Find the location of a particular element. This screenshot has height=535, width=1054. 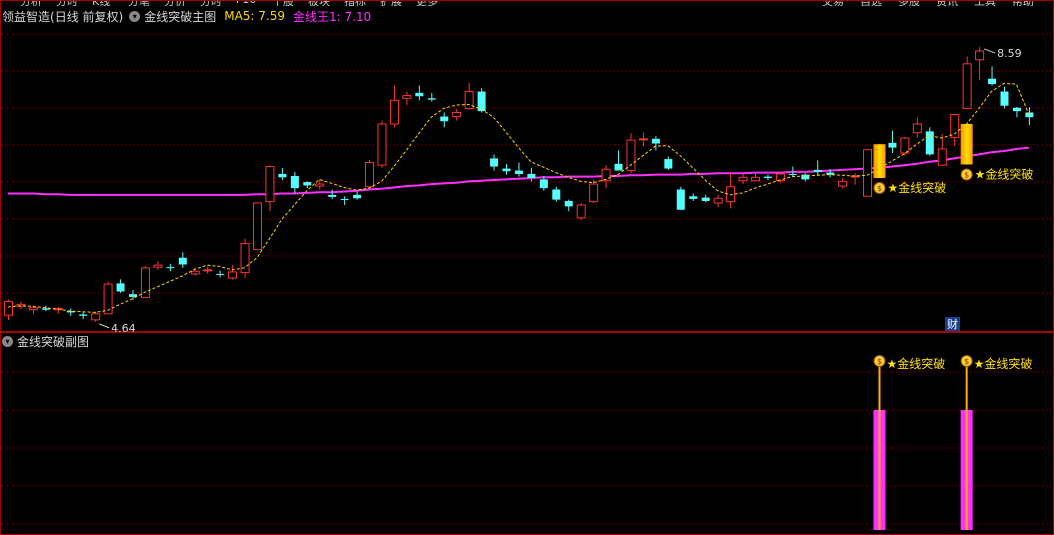

high-marker: 8.59 is located at coordinates (1009, 53).